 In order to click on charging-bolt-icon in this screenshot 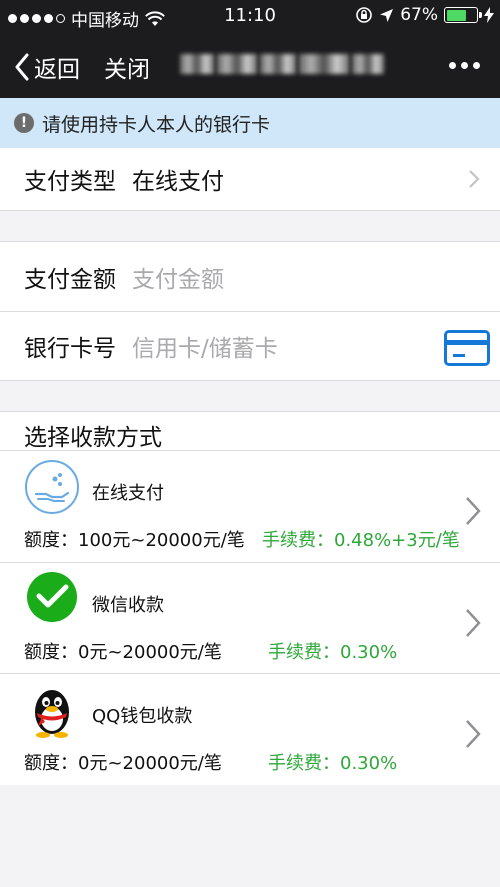, I will do `click(489, 15)`.